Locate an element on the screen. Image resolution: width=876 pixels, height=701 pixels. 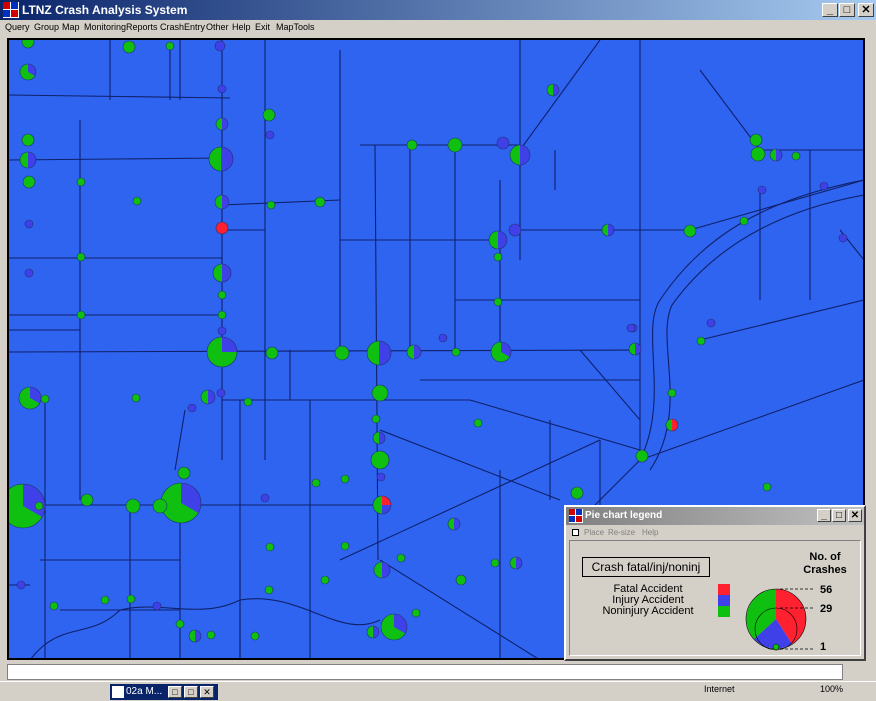
maximize-button: □ is located at coordinates (847, 10).